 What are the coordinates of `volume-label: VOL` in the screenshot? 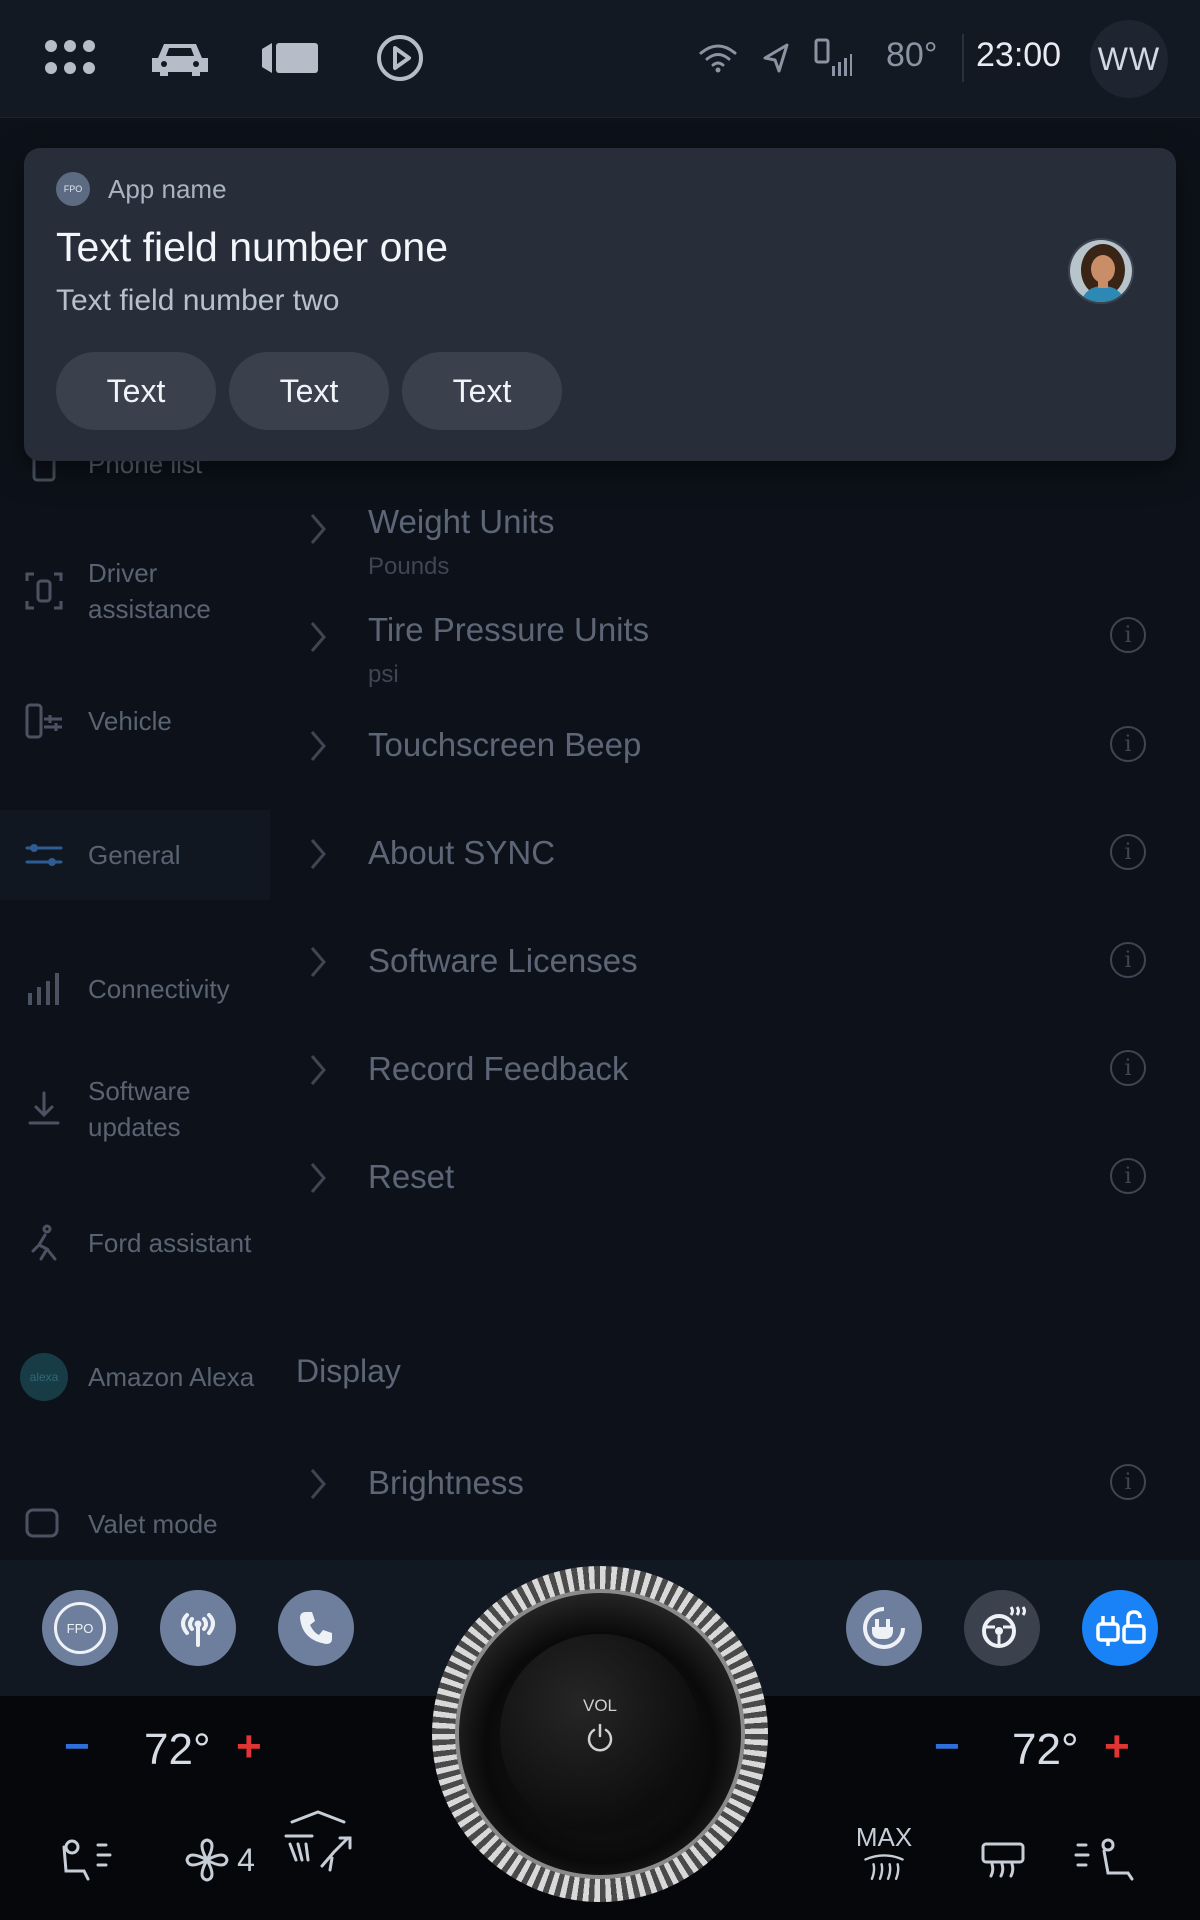 It's located at (600, 1705).